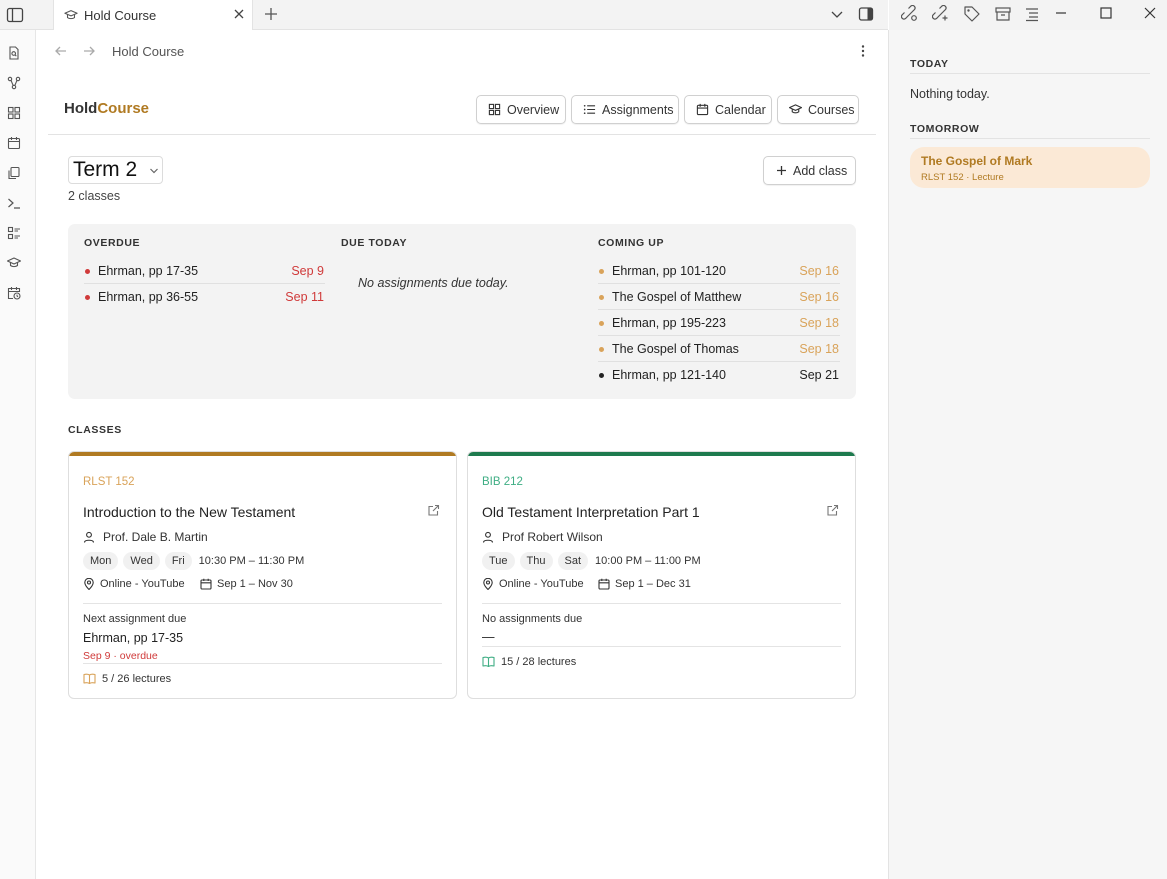 This screenshot has width=1167, height=879. Describe the element at coordinates (204, 271) in the screenshot. I see `list-item: Ehrman, pp 17-35 Sep 9` at that location.